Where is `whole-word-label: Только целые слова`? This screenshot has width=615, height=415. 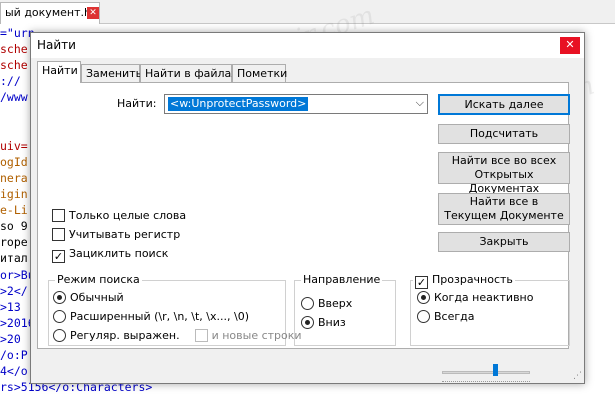
whole-word-label: Только целые слова is located at coordinates (128, 215).